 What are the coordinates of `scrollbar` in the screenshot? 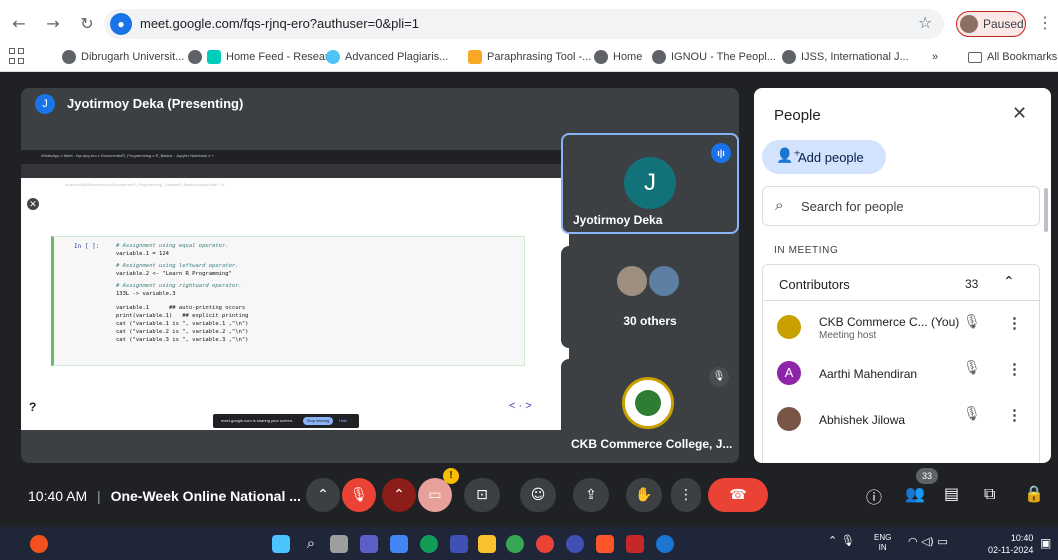 It's located at (1046, 210).